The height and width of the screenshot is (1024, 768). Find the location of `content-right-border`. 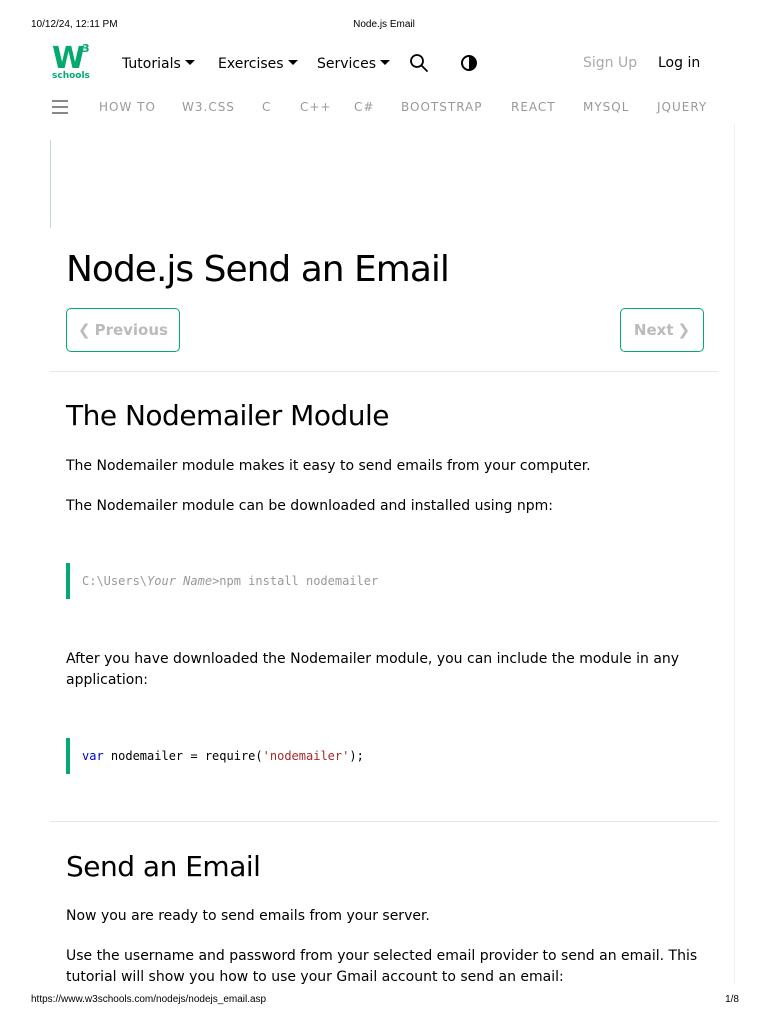

content-right-border is located at coordinates (734, 554).